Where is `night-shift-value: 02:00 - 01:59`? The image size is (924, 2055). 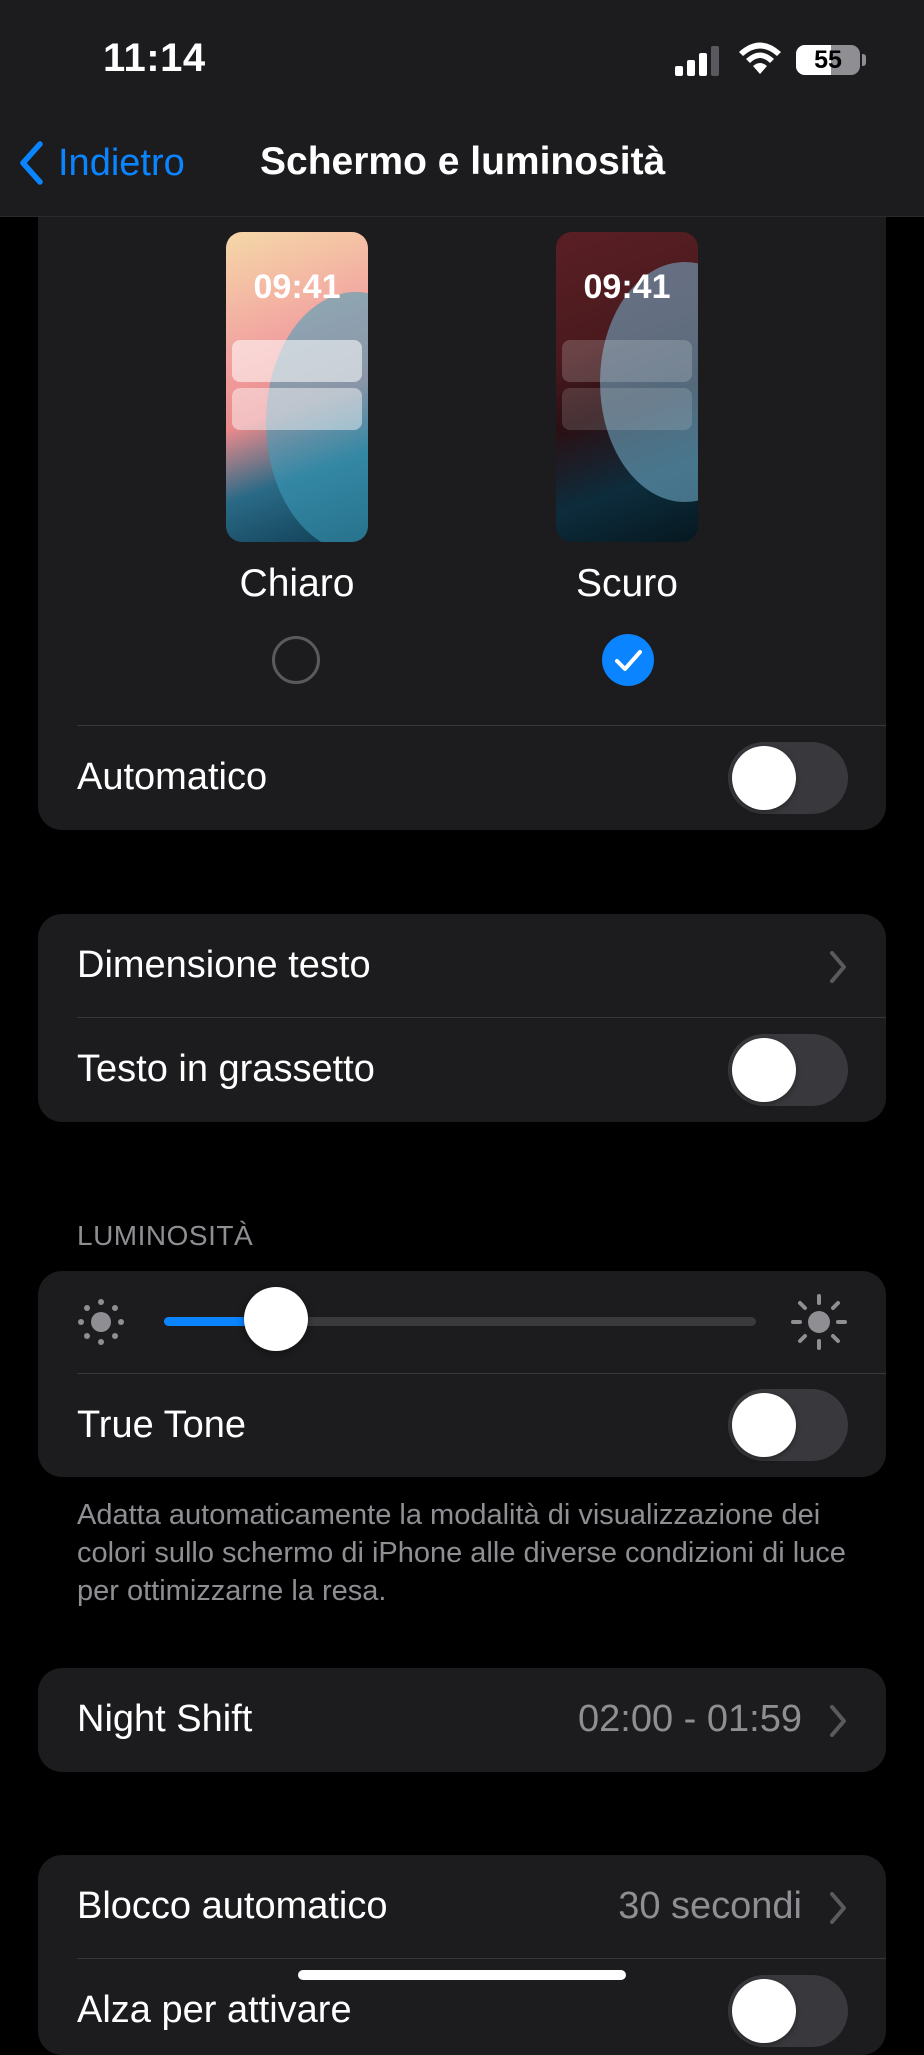
night-shift-value: 02:00 - 01:59 is located at coordinates (690, 1719).